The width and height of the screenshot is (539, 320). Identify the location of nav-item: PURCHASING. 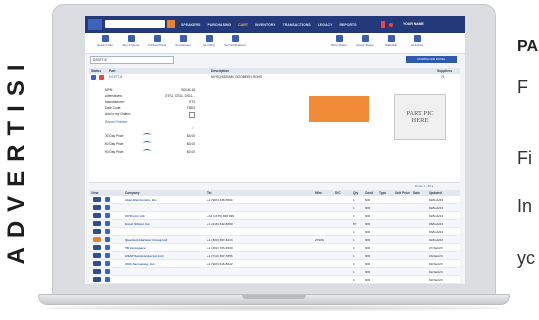
(219, 25).